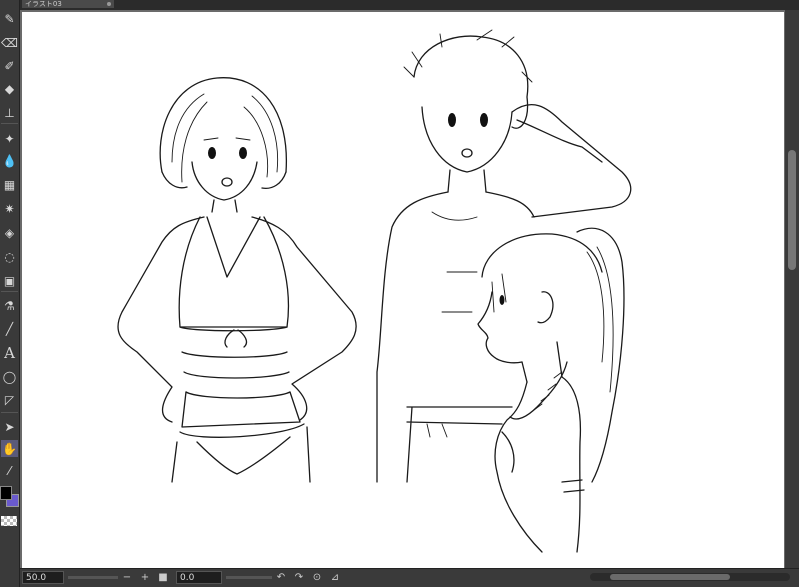 This screenshot has height=587, width=799. I want to click on ruler-icon: ◸, so click(9, 399).